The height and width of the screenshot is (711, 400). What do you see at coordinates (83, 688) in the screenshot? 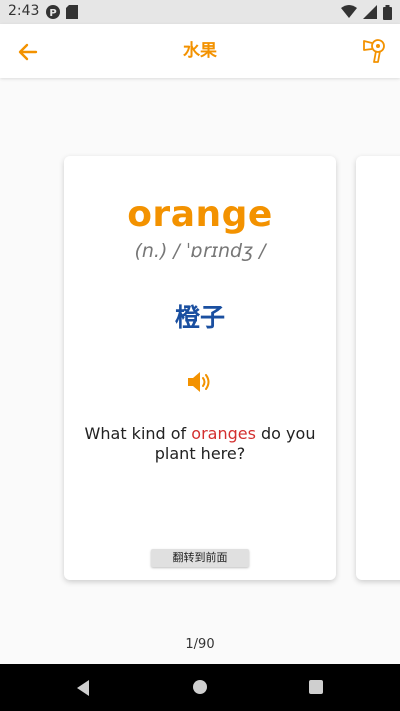
I see `nav-back-icon` at bounding box center [83, 688].